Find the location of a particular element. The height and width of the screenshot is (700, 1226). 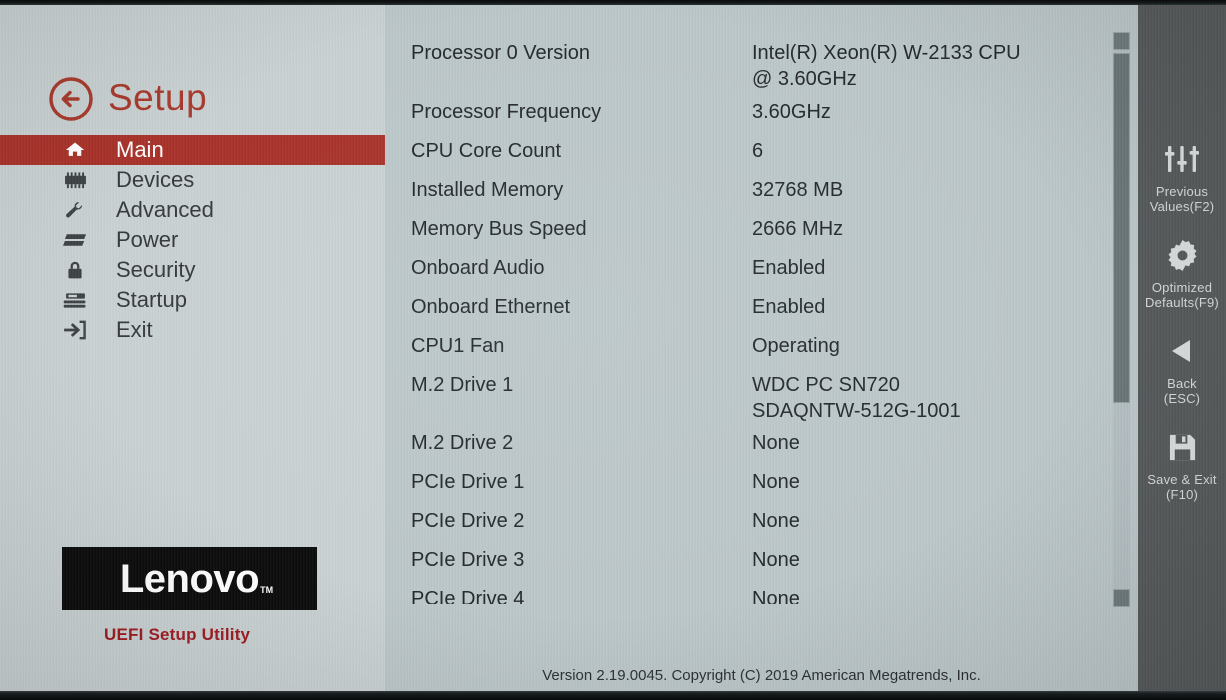

sidebar-item-label: Exit is located at coordinates (134, 329).